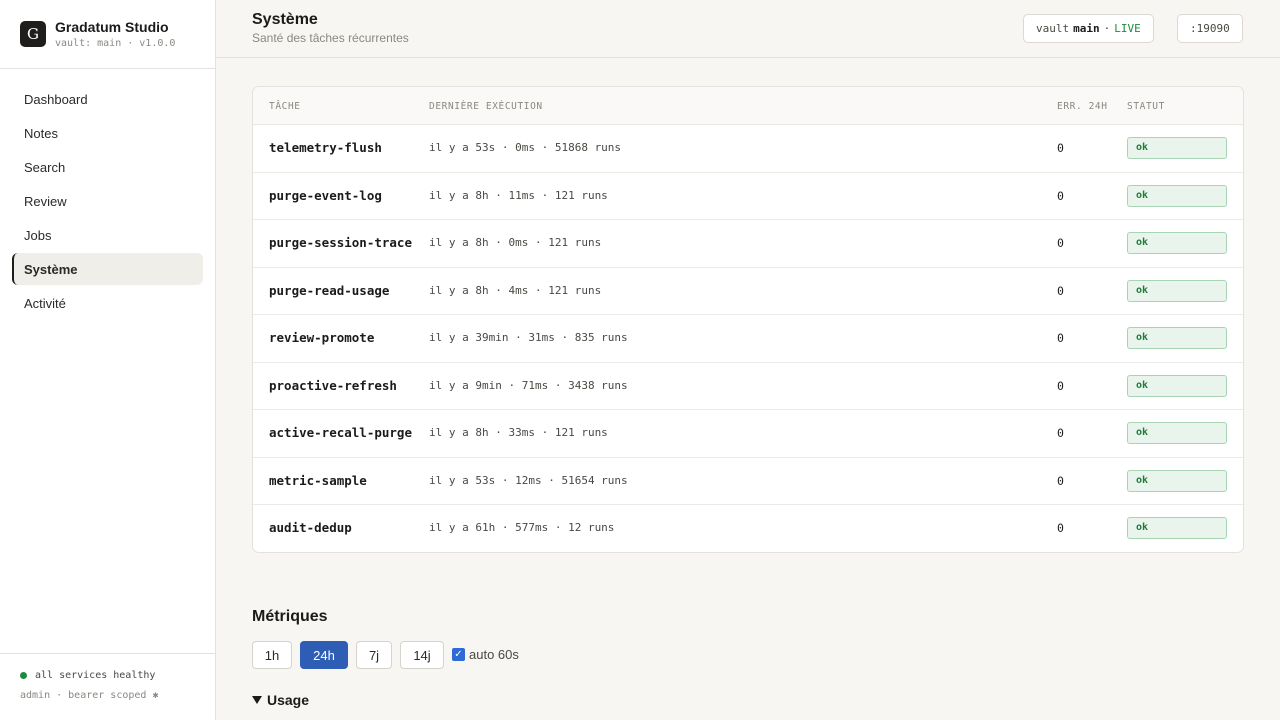 Image resolution: width=1280 pixels, height=720 pixels. I want to click on health-status: all services healthy, so click(107, 675).